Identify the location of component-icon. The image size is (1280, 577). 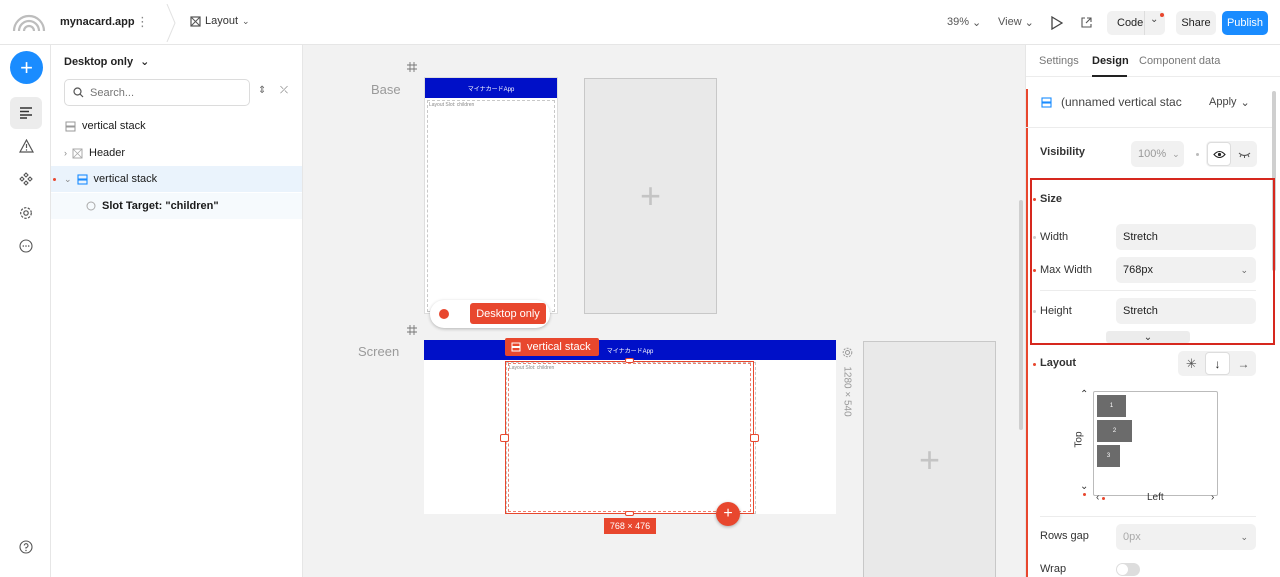
(77, 153).